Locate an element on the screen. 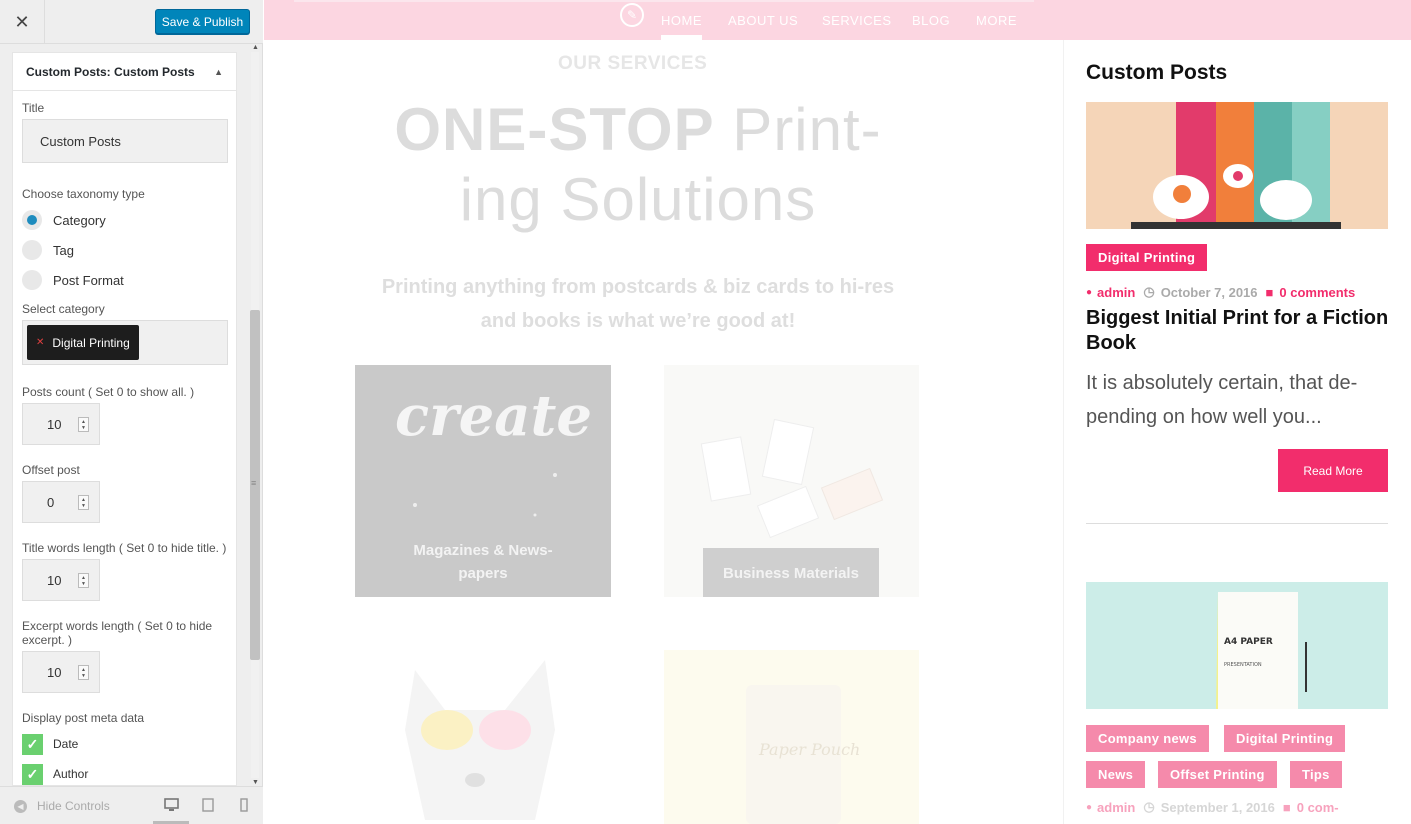  widget-heading-prefix: Custom Posts: is located at coordinates (68, 71).